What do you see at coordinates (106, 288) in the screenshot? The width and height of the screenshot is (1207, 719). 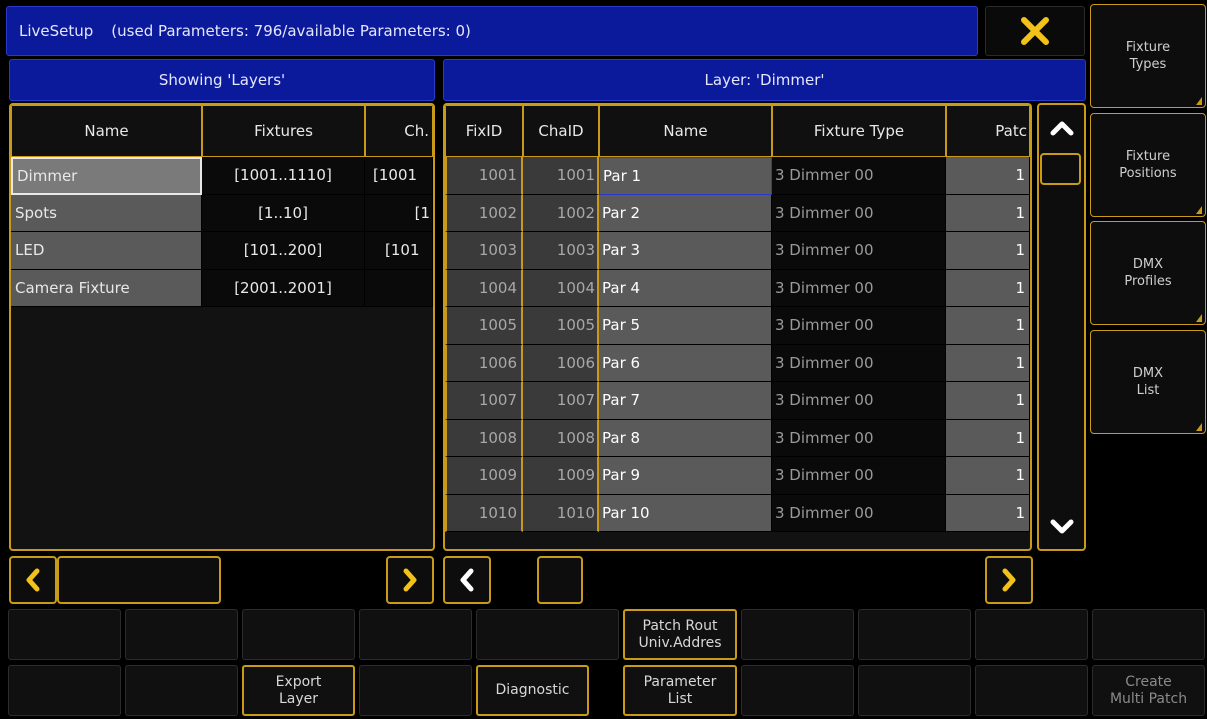 I see `layer-name-cell: Camera Fixture` at bounding box center [106, 288].